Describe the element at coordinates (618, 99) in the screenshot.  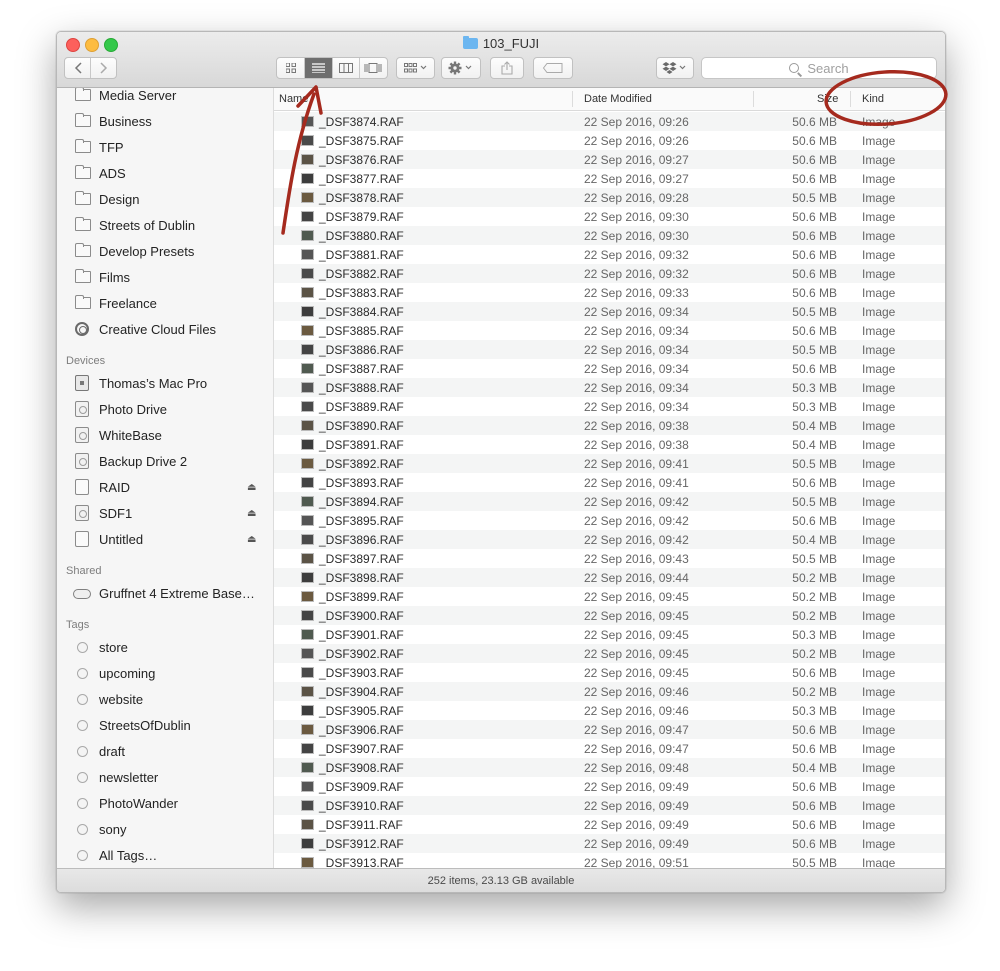
I see `column-date-modified: Date Modified` at that location.